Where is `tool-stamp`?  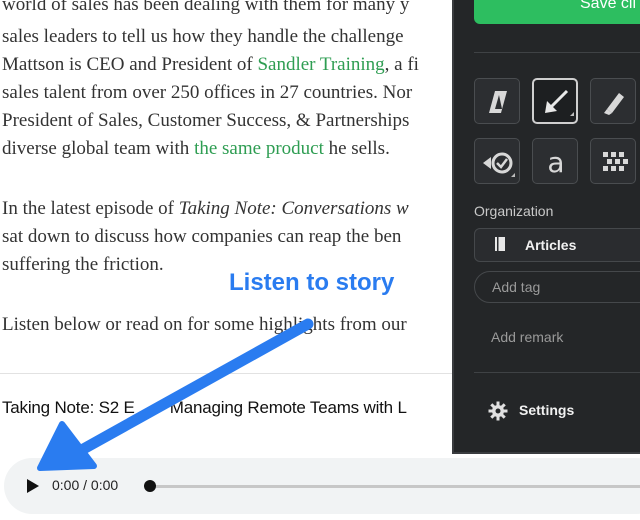
tool-stamp is located at coordinates (497, 161).